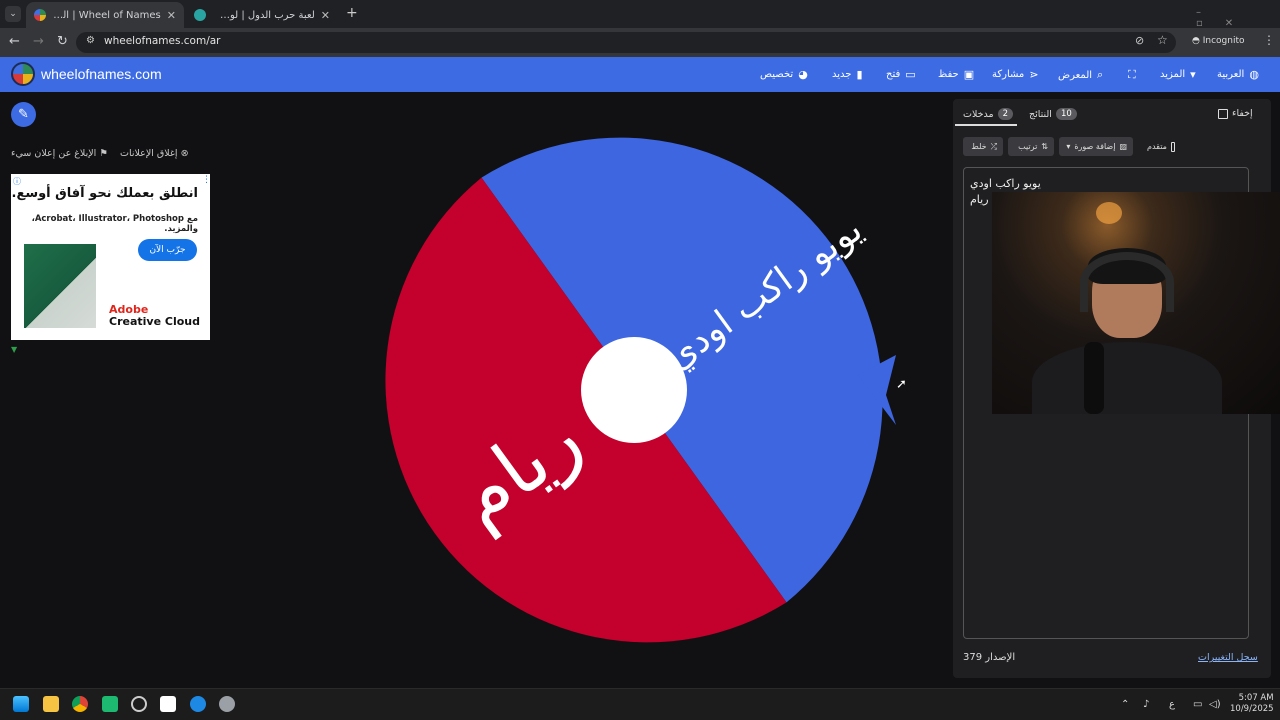  What do you see at coordinates (154, 153) in the screenshot?
I see `close-ads-link: ⊗ إغلاق الإعلانات` at bounding box center [154, 153].